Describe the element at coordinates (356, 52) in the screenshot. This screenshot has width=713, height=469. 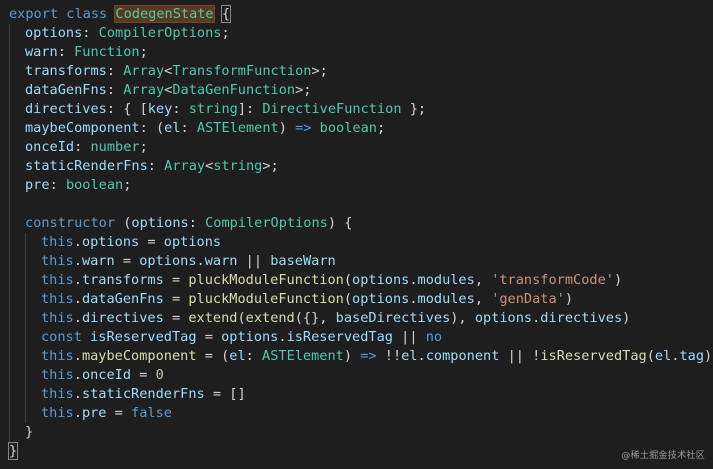
I see `code-line: warn: Function;` at that location.